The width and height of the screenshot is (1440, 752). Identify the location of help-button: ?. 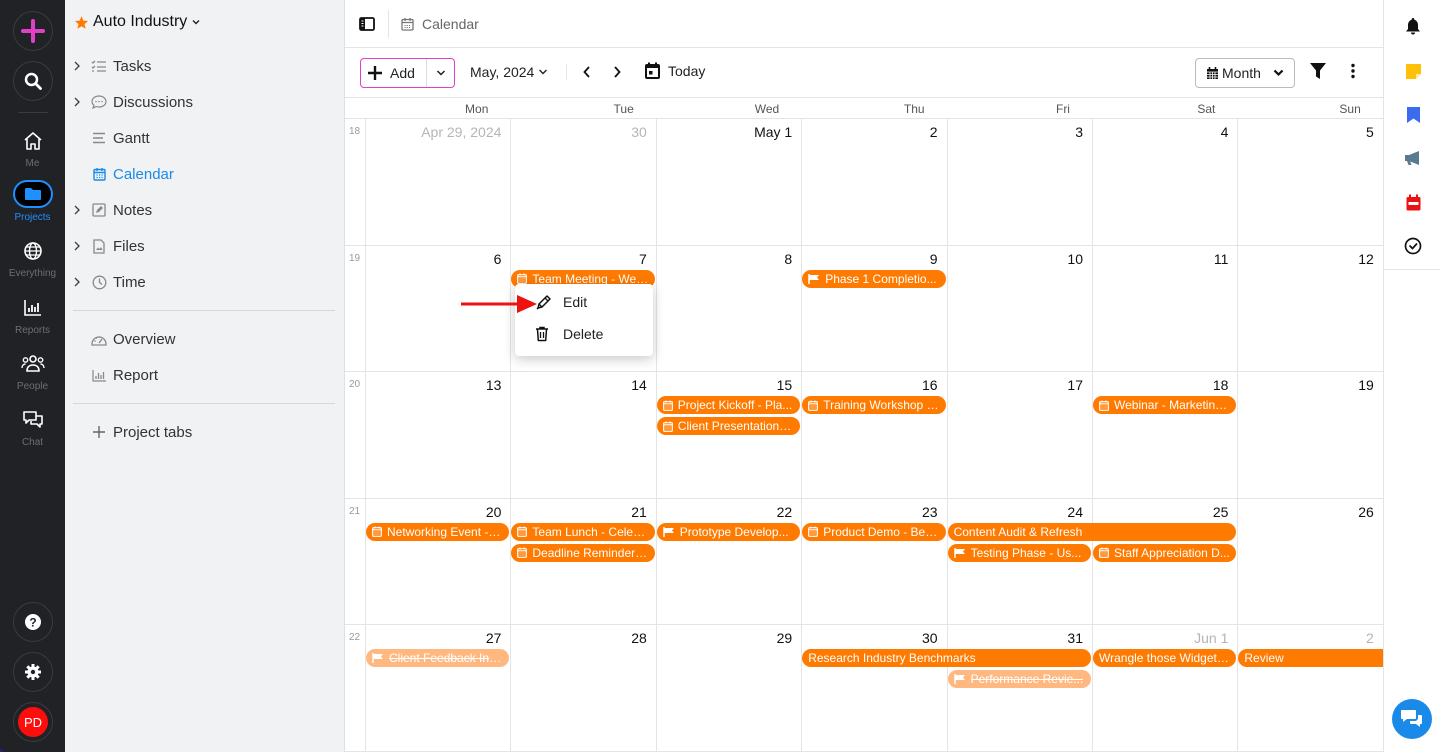
(33, 622).